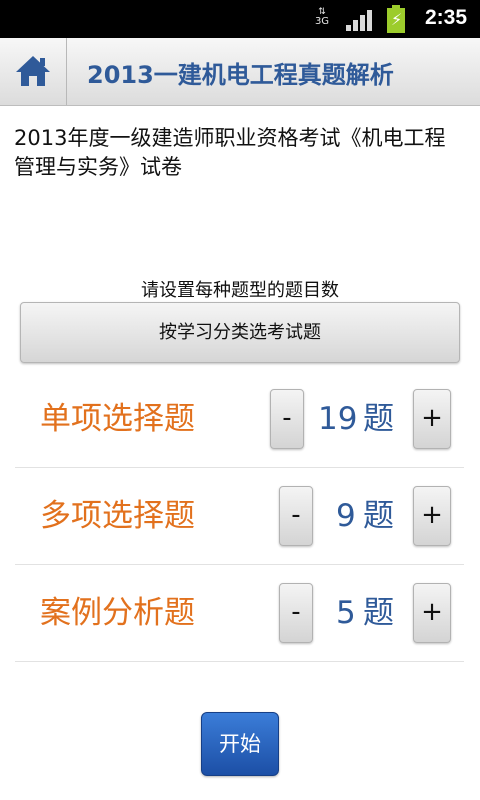 The height and width of the screenshot is (800, 480). I want to click on settings-prompt: 请设置每种题型的题目数, so click(240, 290).